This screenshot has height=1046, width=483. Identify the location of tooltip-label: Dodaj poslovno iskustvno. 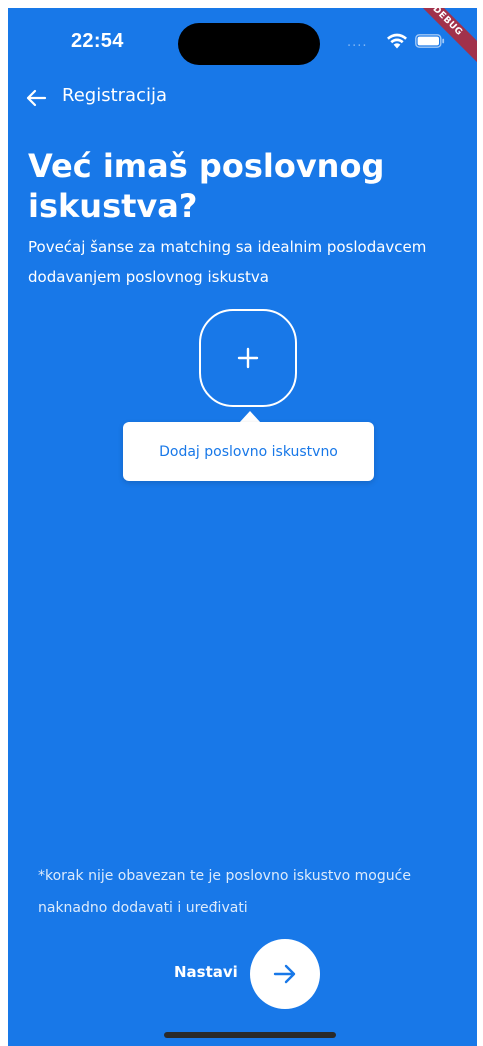
(248, 451).